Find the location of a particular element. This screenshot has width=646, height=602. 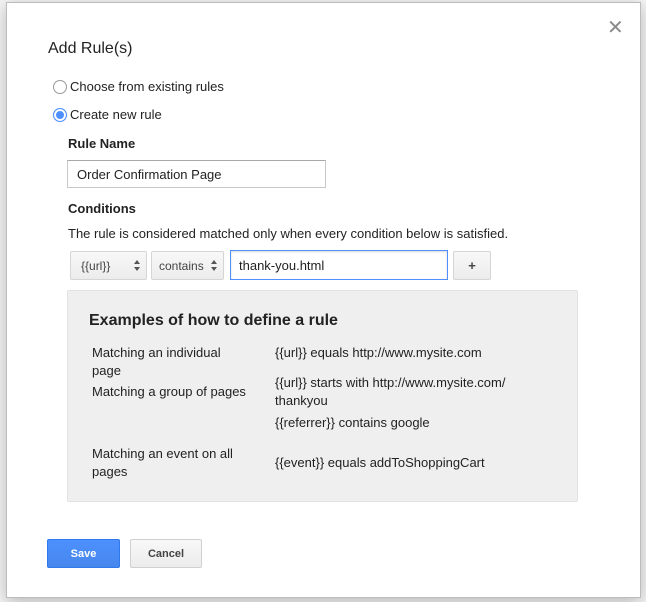

example-value: {{event}} equals addToShoppingCart is located at coordinates (380, 462).